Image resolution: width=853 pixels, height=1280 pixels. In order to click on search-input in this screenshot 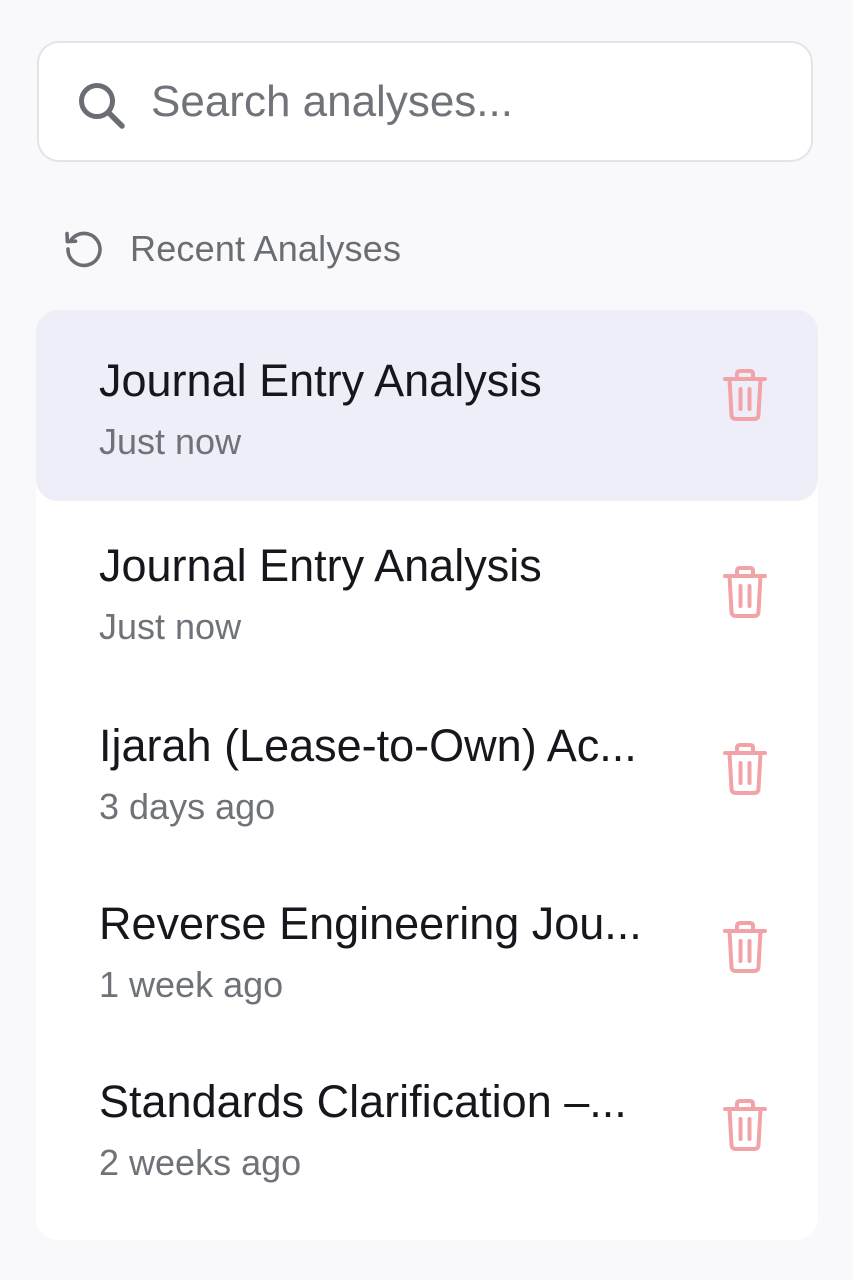, I will do `click(471, 101)`.